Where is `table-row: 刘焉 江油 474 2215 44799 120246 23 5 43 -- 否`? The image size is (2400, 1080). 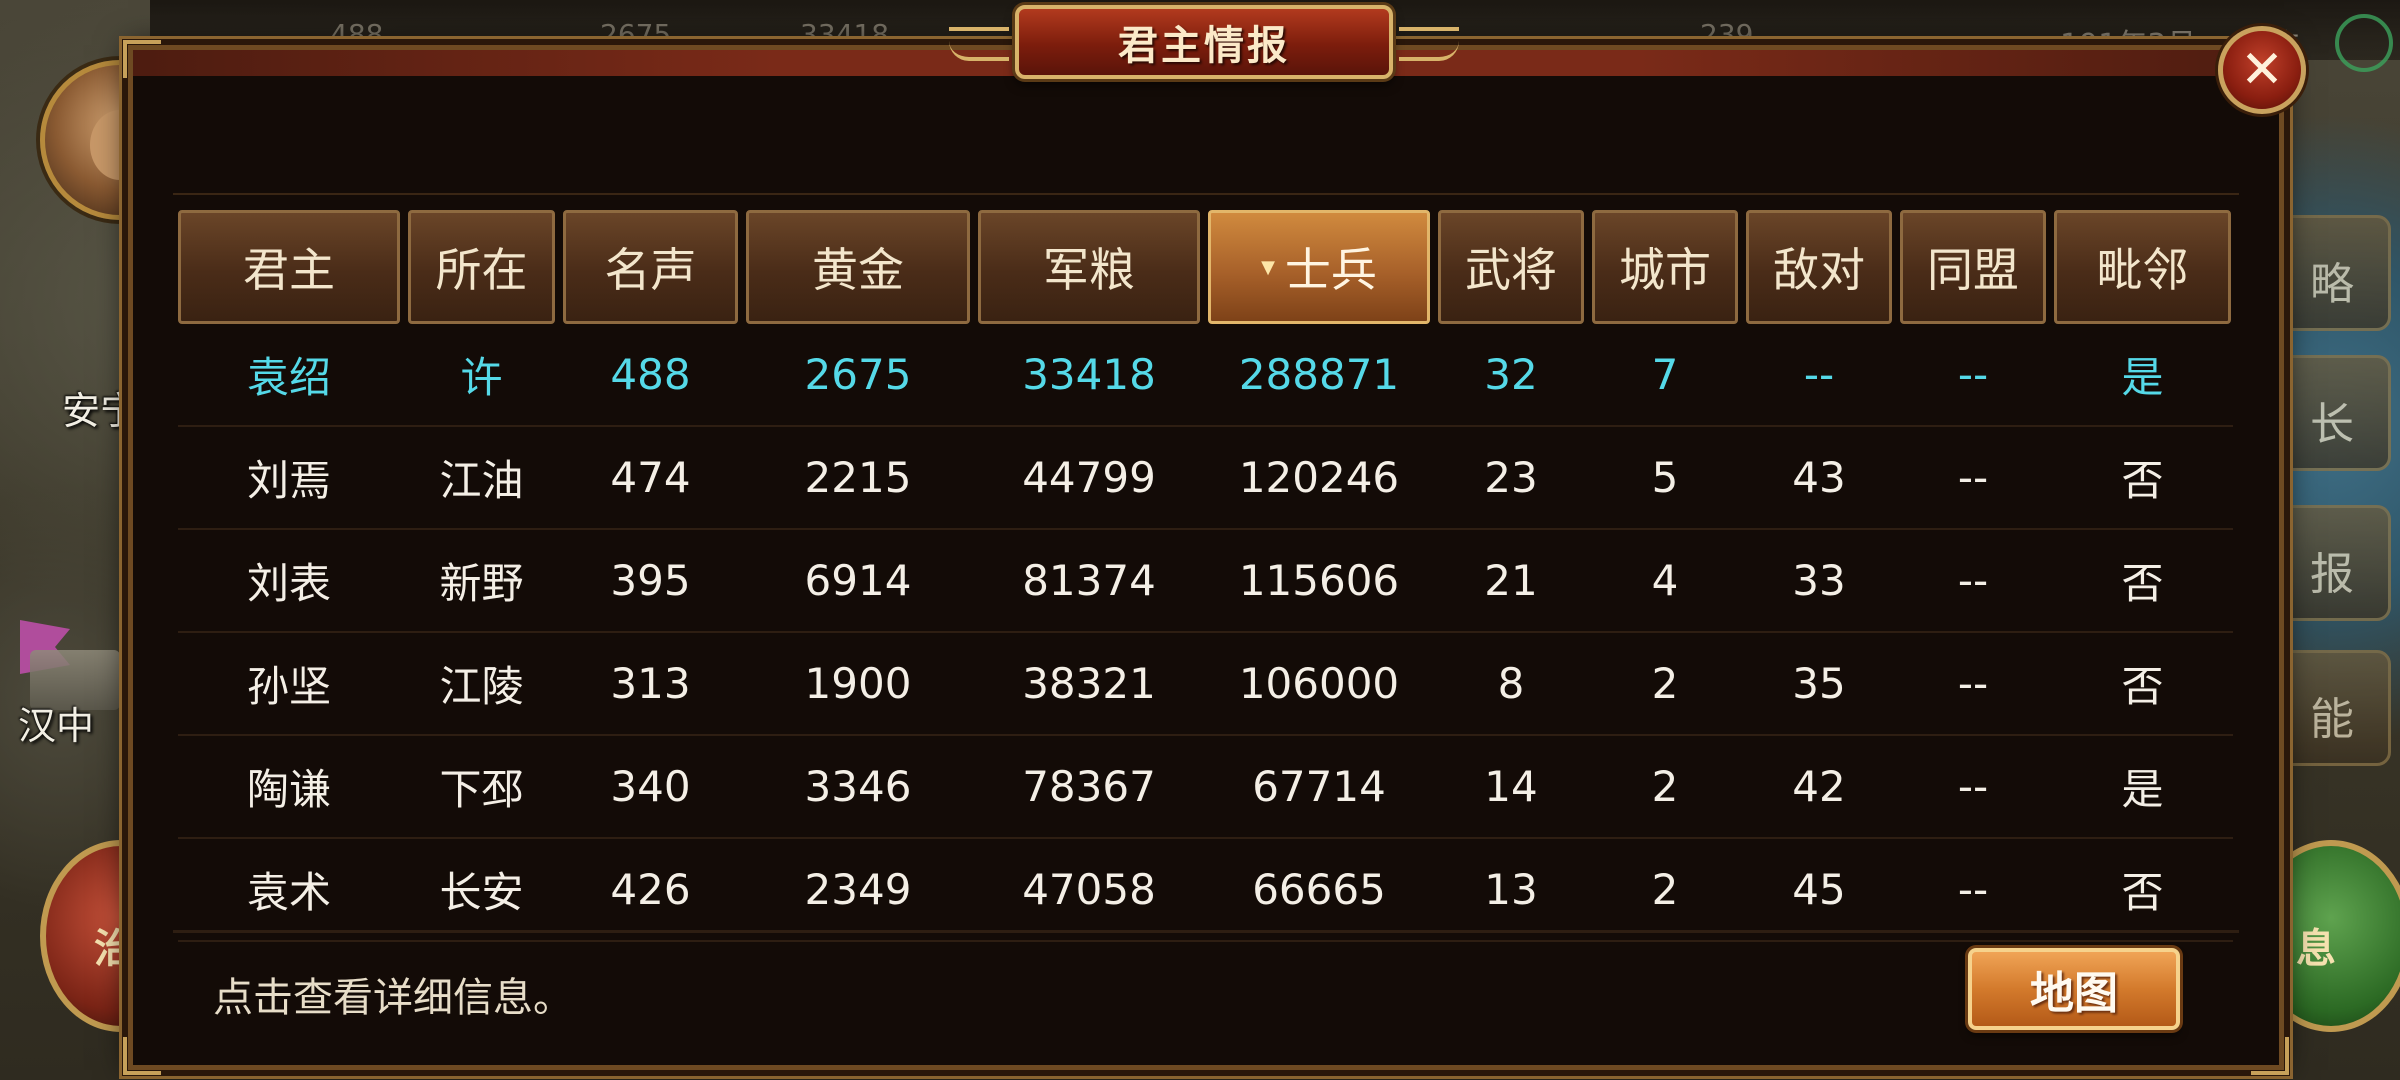 table-row: 刘焉 江油 474 2215 44799 120246 23 5 43 -- 否 is located at coordinates (1205, 478).